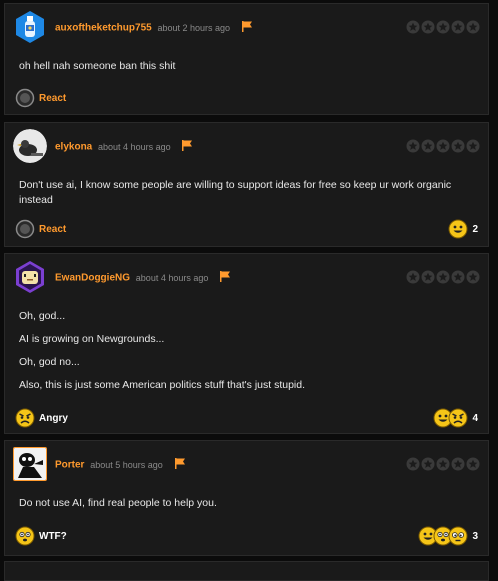  I want to click on username-link: EwanDoggieNG, so click(92, 278).